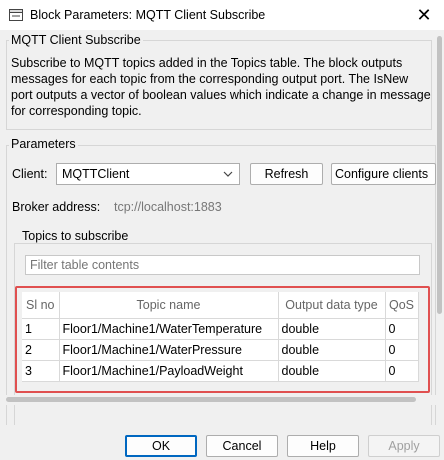 Image resolution: width=444 pixels, height=460 pixels. I want to click on dialog-footer: OK Cancel Help Apply, so click(222, 442).